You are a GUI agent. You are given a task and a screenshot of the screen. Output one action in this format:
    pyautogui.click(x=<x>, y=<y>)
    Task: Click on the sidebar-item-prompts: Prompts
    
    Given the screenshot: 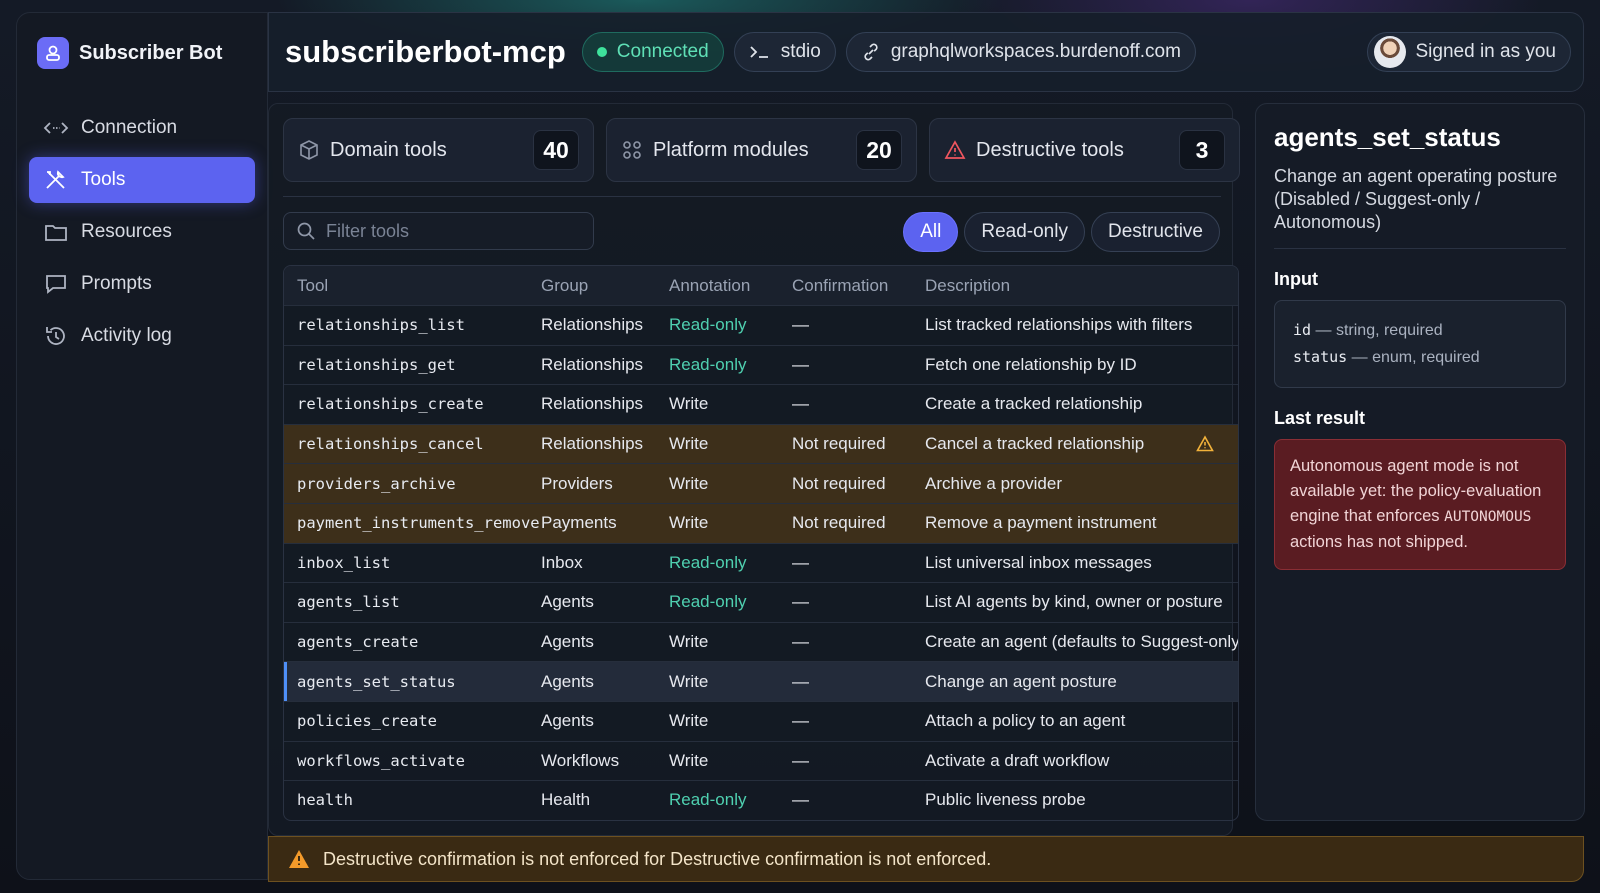 What is the action you would take?
    pyautogui.click(x=142, y=284)
    